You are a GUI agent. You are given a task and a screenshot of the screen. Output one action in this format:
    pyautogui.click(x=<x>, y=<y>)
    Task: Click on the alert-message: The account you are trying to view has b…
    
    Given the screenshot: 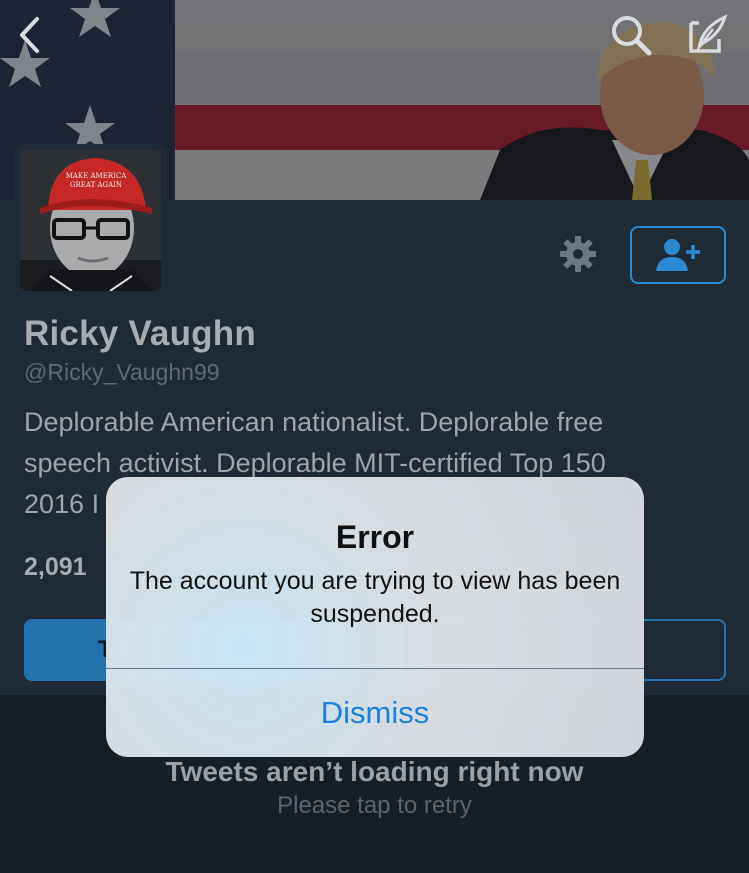 What is the action you would take?
    pyautogui.click(x=375, y=597)
    